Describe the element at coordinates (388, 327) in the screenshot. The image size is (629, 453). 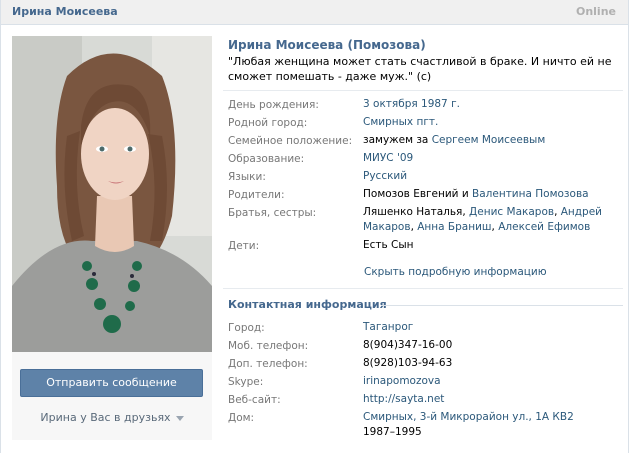
I see `city-value: Таганрог` at that location.